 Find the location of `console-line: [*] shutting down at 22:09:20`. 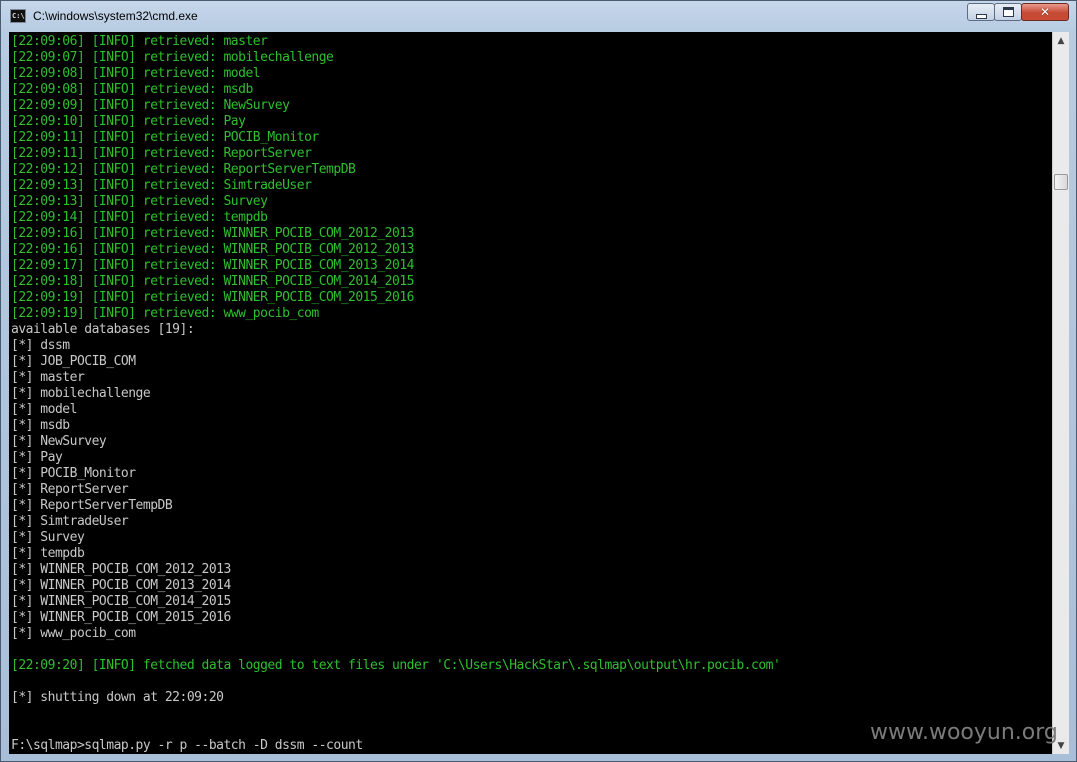

console-line: [*] shutting down at 22:09:20 is located at coordinates (117, 697).